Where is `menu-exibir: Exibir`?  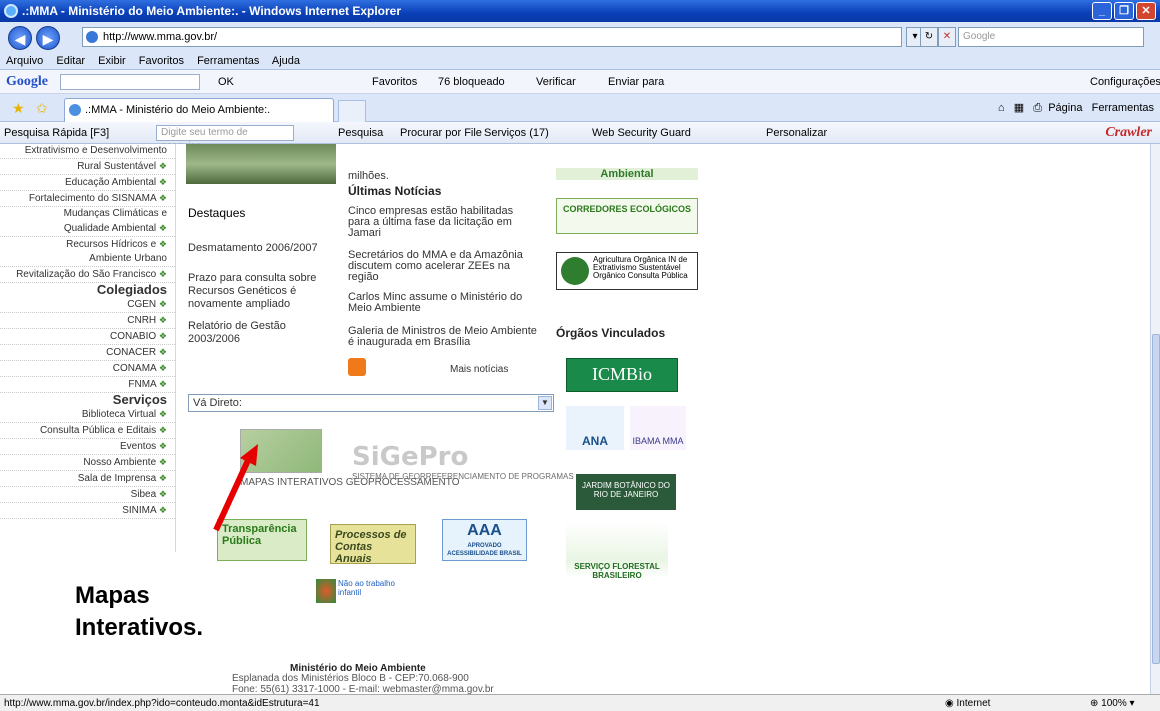 menu-exibir: Exibir is located at coordinates (112, 61).